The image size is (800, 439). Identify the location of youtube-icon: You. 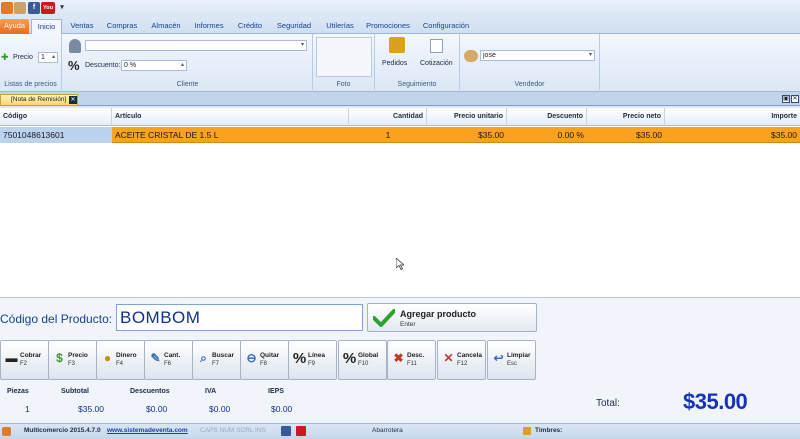
(48, 8).